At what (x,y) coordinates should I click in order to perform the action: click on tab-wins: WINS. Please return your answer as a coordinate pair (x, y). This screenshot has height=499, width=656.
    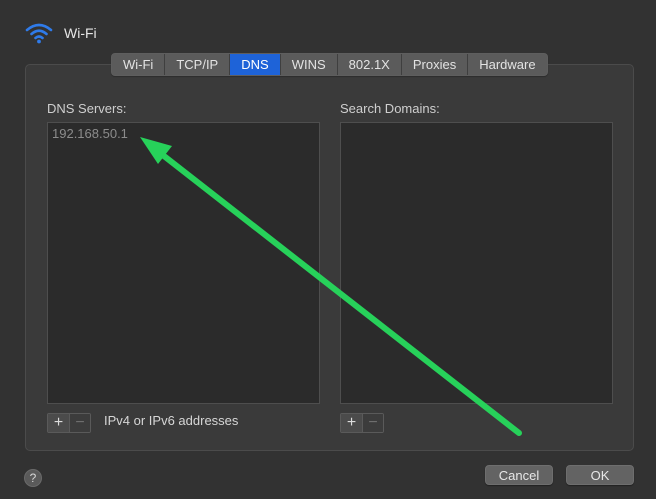
    Looking at the image, I should click on (309, 64).